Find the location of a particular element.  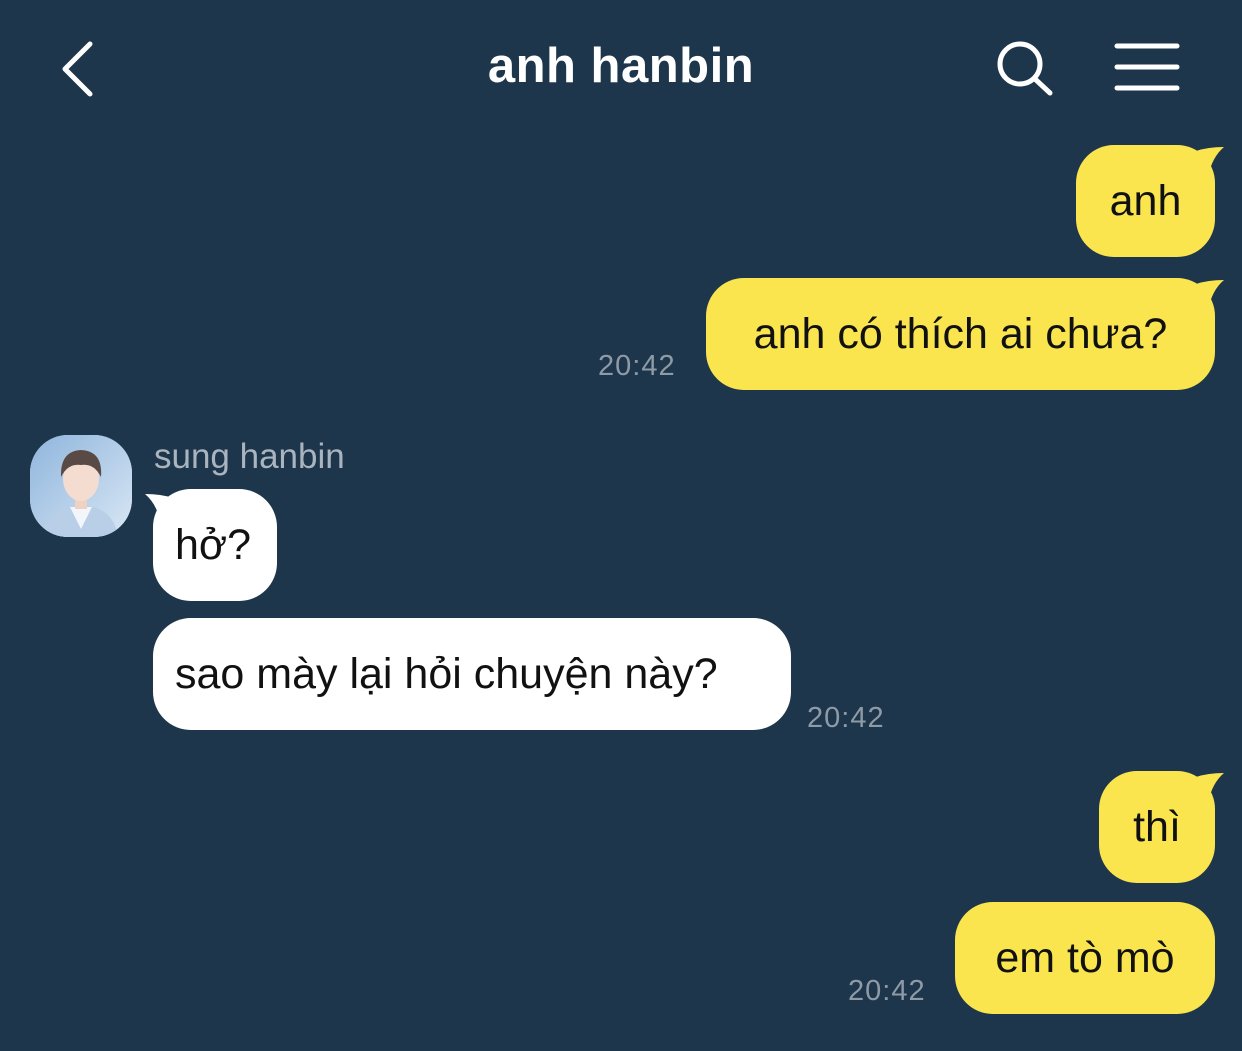

message-text: hở? is located at coordinates (213, 544).